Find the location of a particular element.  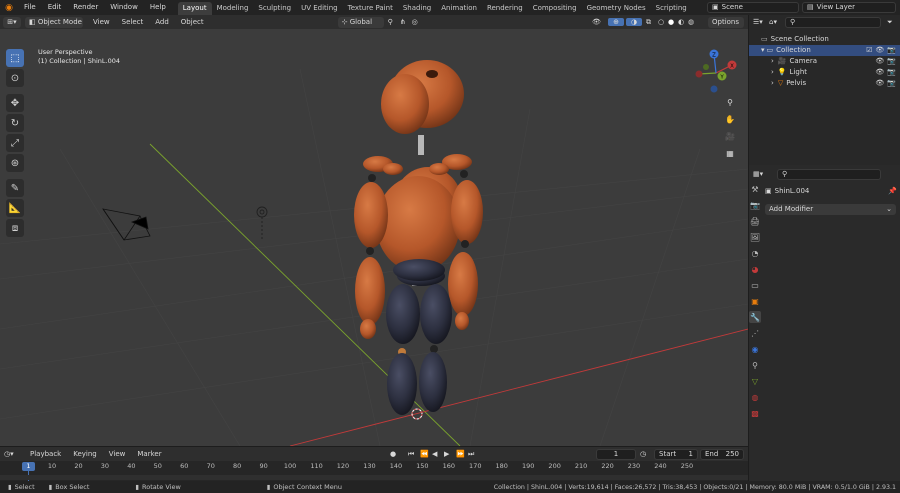

camera-object is located at coordinates (126, 224).